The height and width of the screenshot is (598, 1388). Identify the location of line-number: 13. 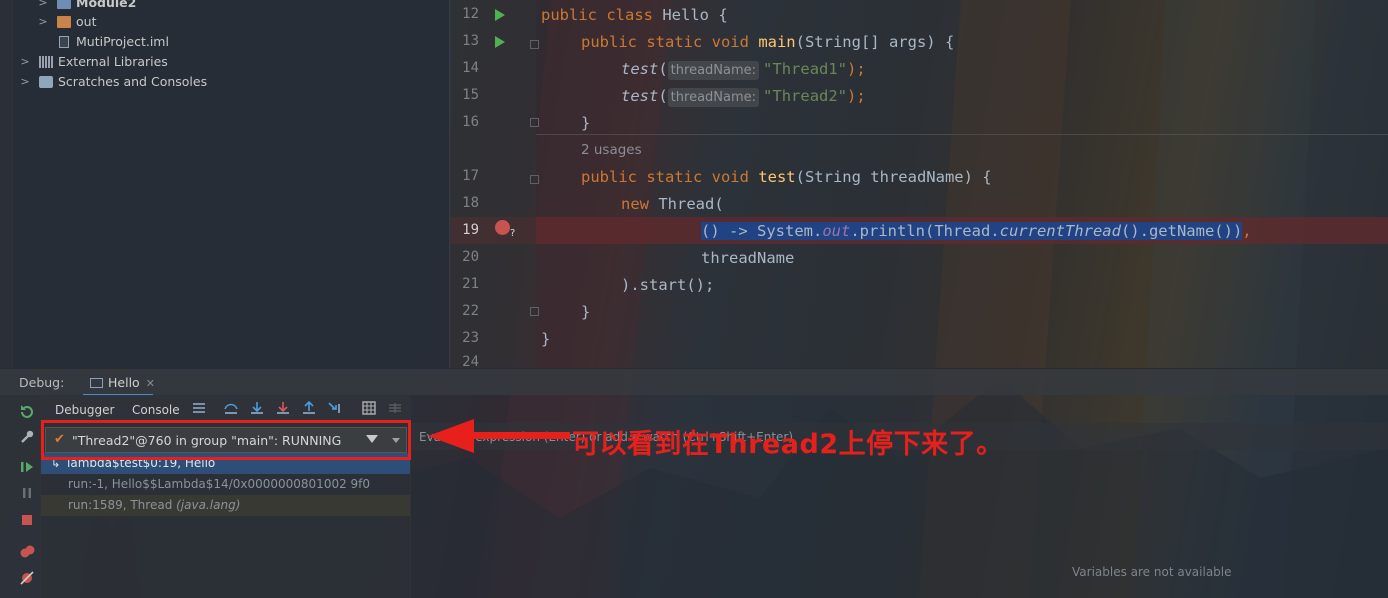
(470, 41).